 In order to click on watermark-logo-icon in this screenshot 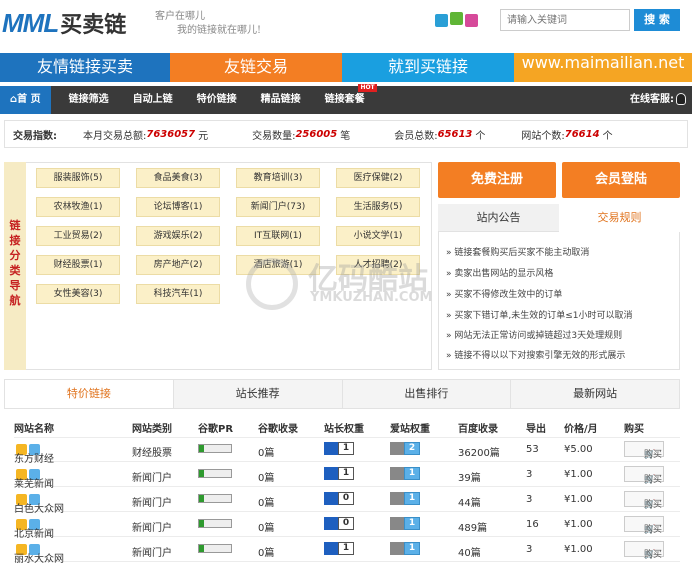, I will do `click(272, 284)`.